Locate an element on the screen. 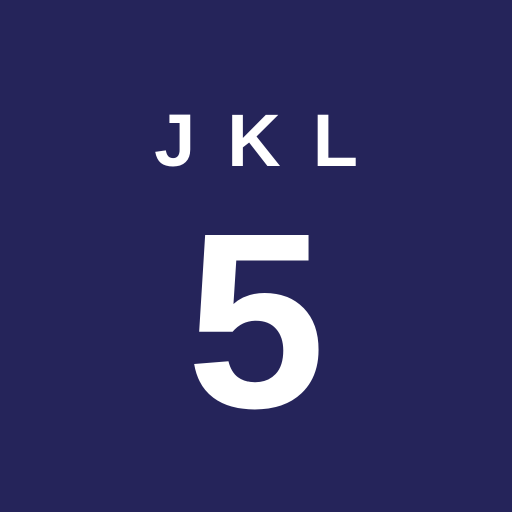 This screenshot has height=512, width=512. key-letters-label: JKL is located at coordinates (272, 140).